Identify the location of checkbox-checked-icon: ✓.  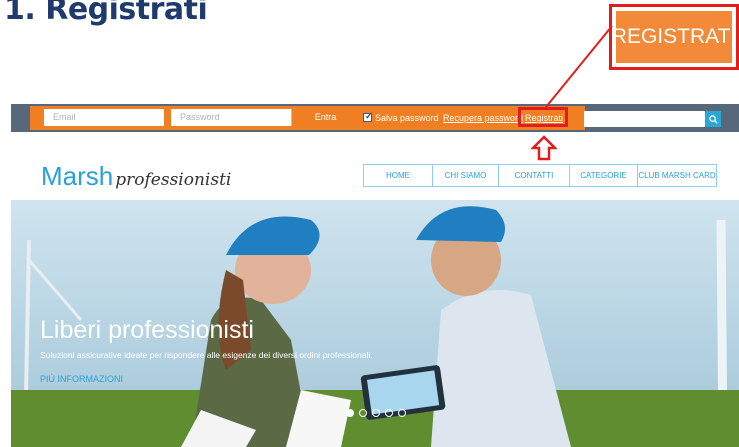
(369, 116).